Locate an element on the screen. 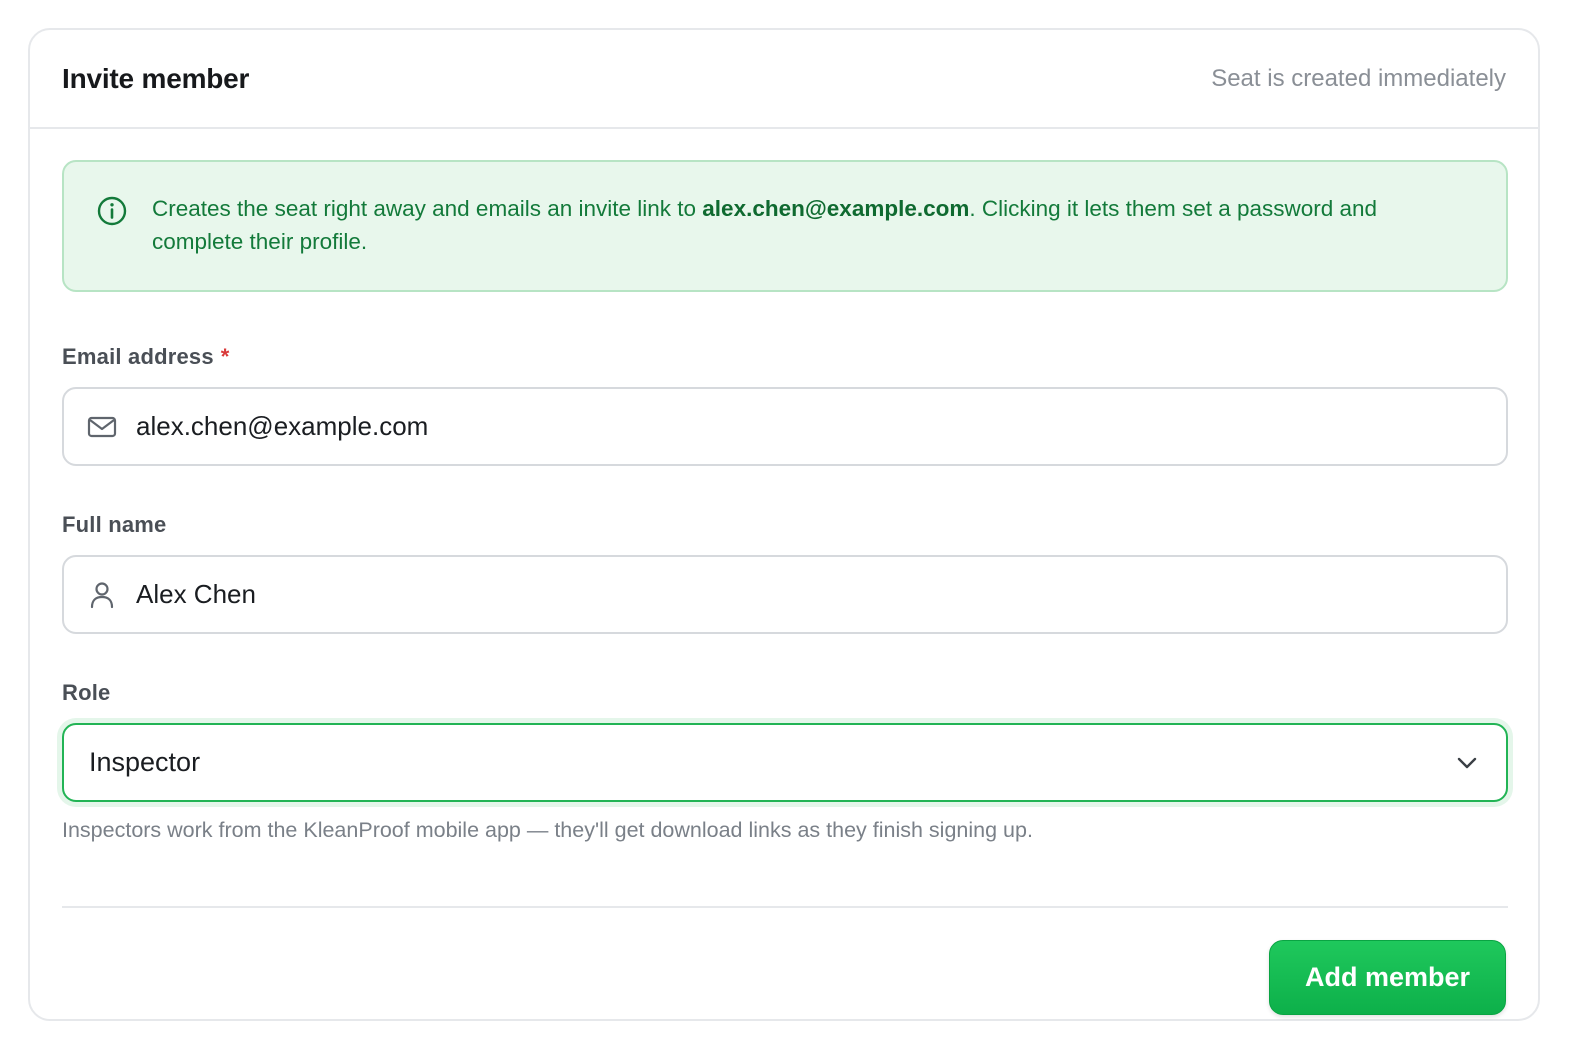  full-name-field: Alex Chen is located at coordinates (785, 594).